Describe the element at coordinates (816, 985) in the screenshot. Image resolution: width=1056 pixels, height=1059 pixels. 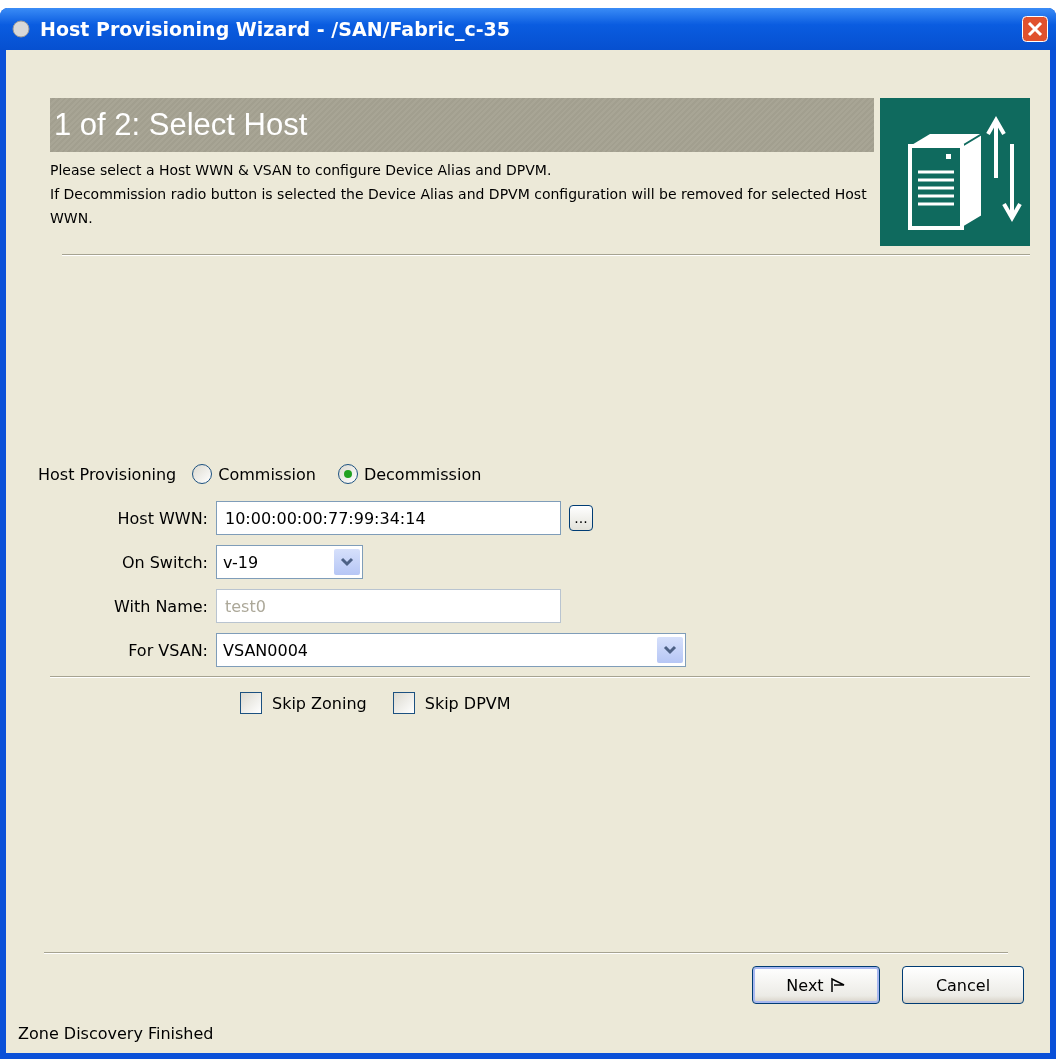
I see `next-button: Next` at that location.